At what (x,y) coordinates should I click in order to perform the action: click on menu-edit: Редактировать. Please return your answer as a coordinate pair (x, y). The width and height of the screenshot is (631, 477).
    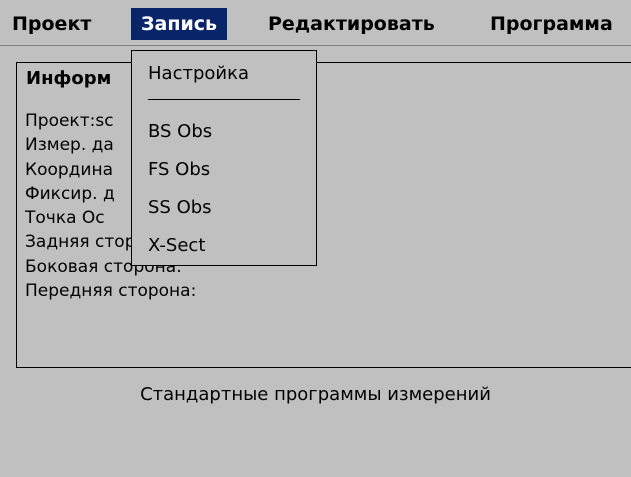
    Looking at the image, I should click on (351, 24).